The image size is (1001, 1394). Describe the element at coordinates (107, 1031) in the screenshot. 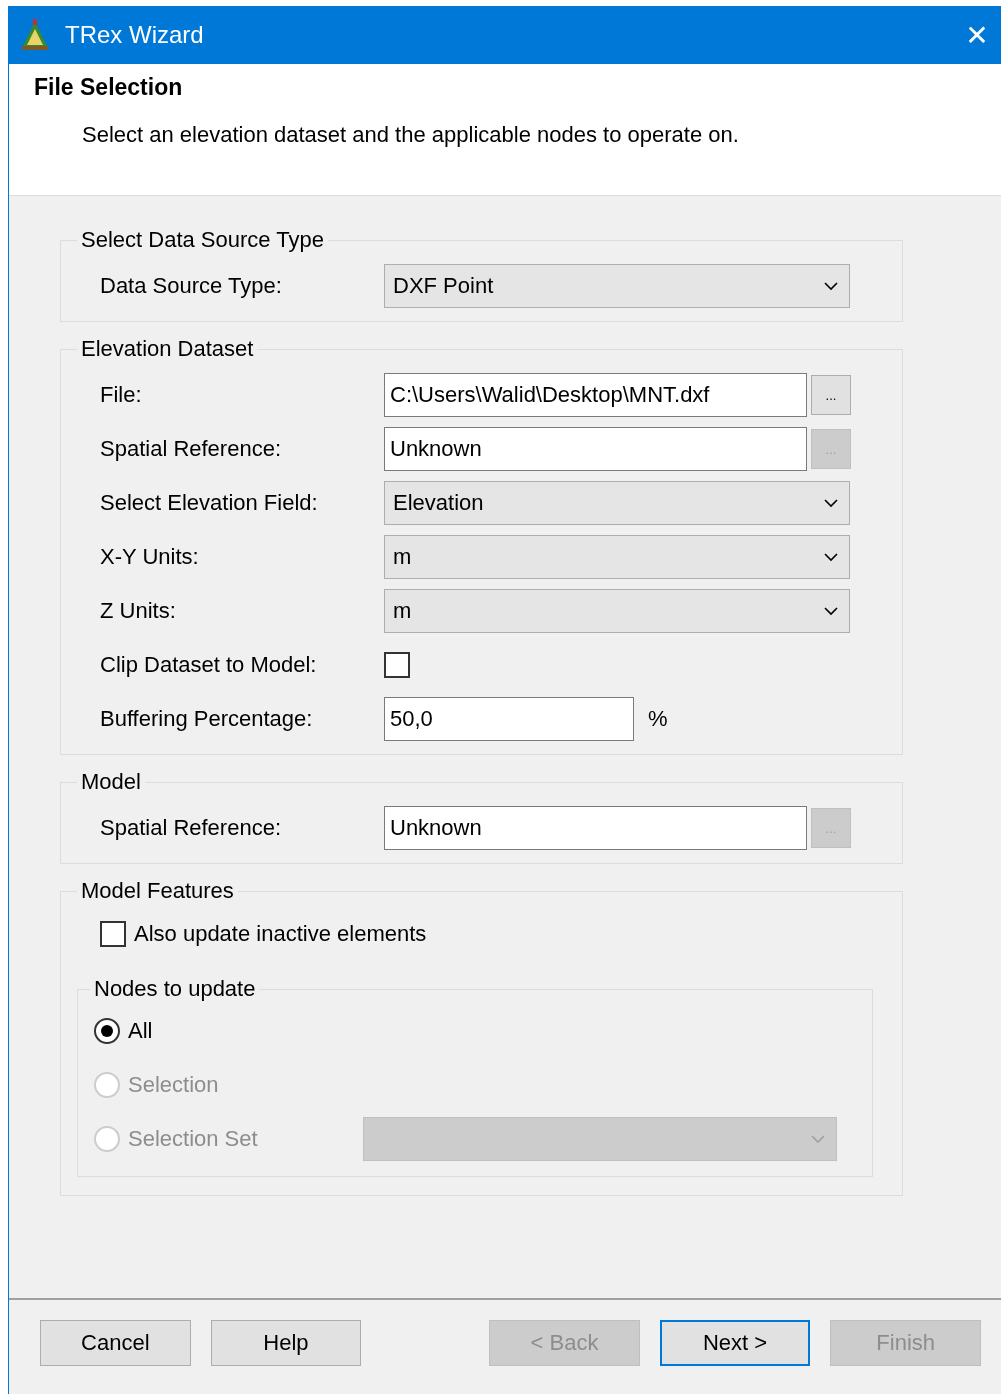

I see `radio-button` at that location.